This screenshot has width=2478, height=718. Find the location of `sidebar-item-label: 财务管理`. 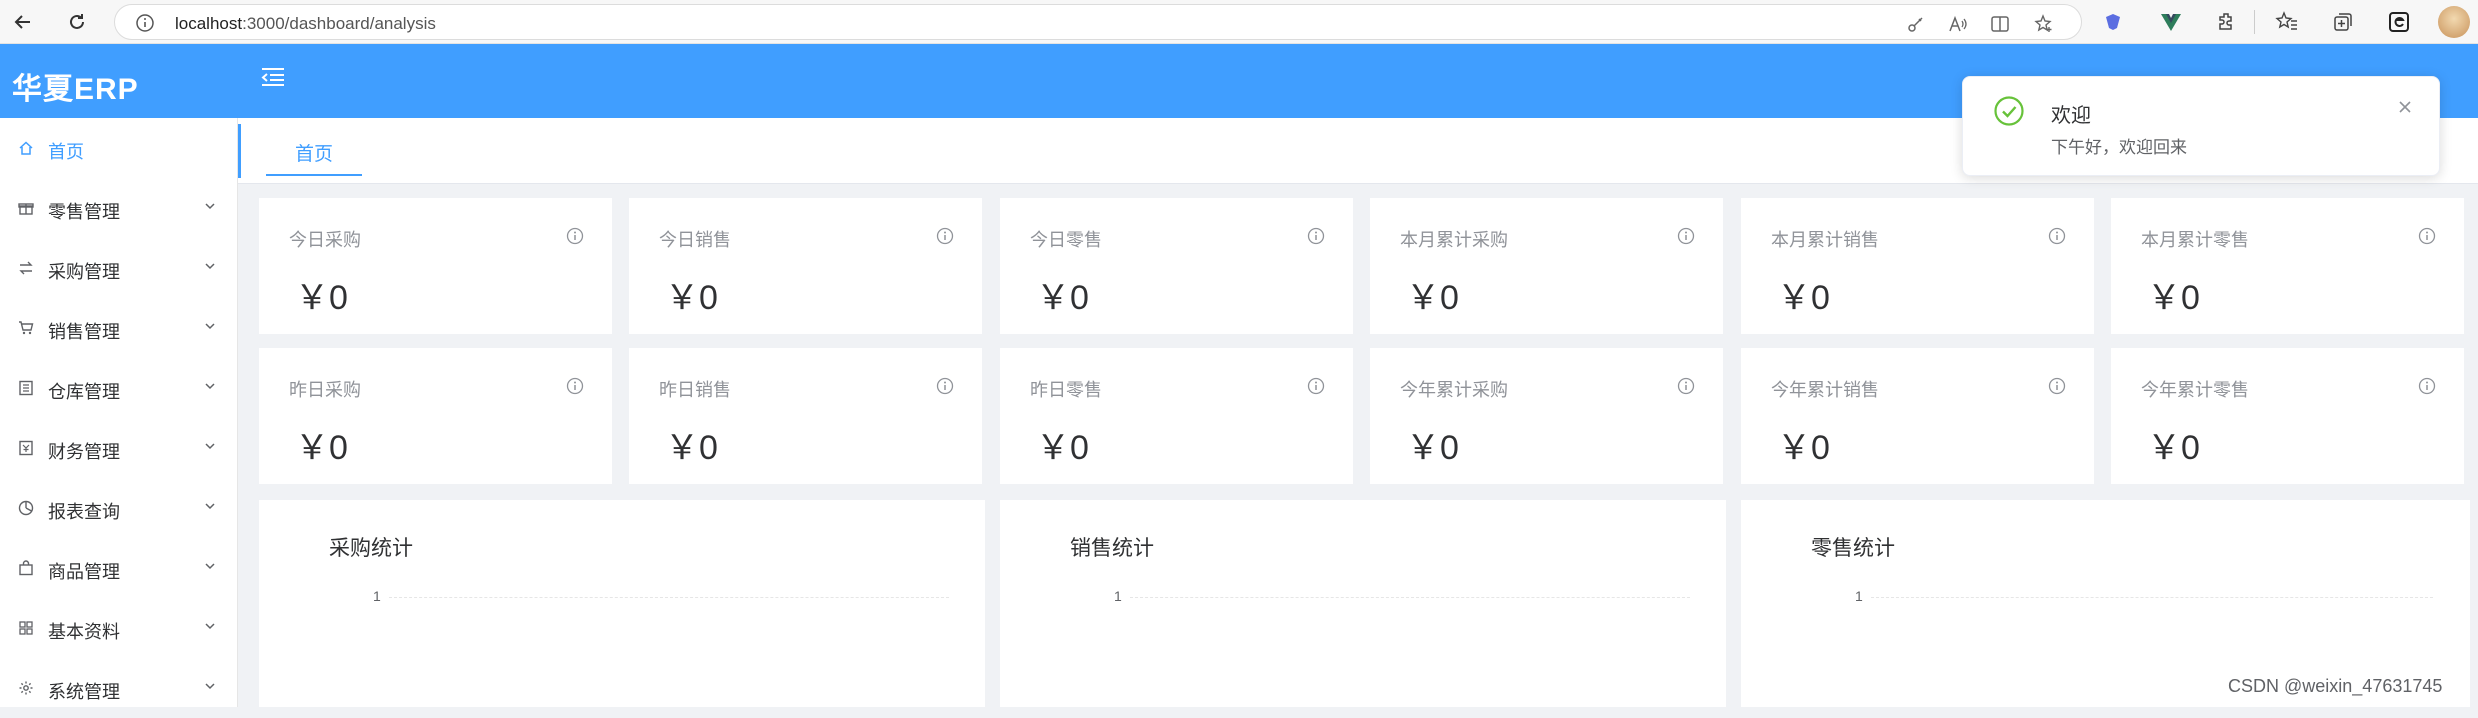

sidebar-item-label: 财务管理 is located at coordinates (84, 452).